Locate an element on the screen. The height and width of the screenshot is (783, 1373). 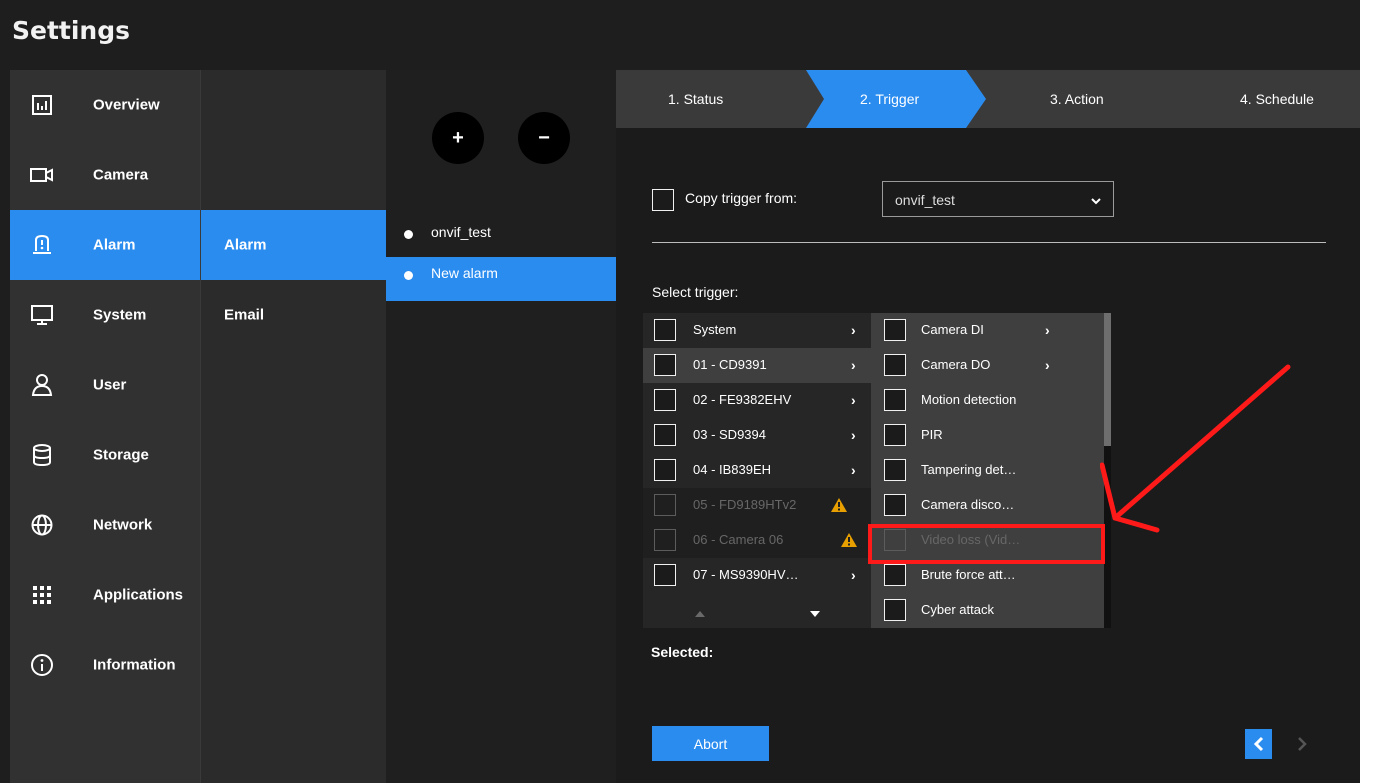
device-row-07: 07 - MS9390HV… › is located at coordinates (757, 575).